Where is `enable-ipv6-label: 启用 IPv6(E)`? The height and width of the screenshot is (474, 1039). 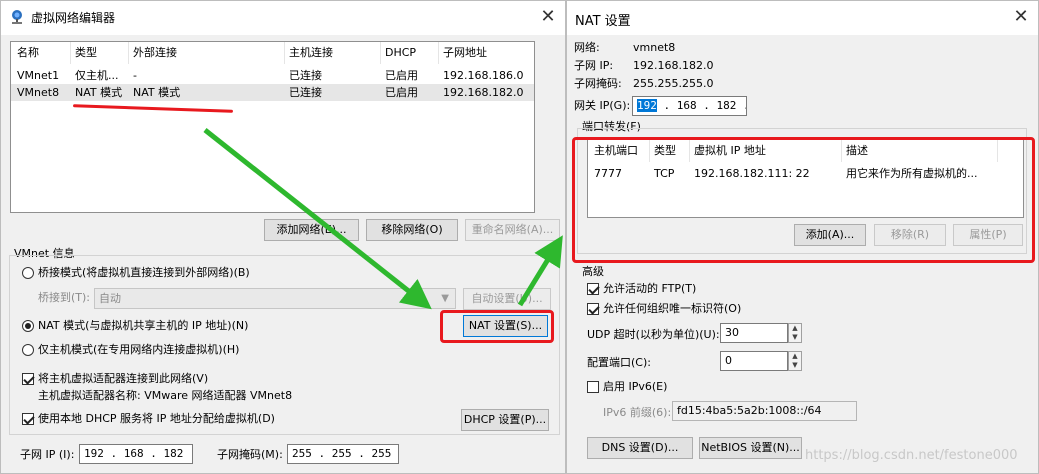
enable-ipv6-label: 启用 IPv6(E) is located at coordinates (635, 386).